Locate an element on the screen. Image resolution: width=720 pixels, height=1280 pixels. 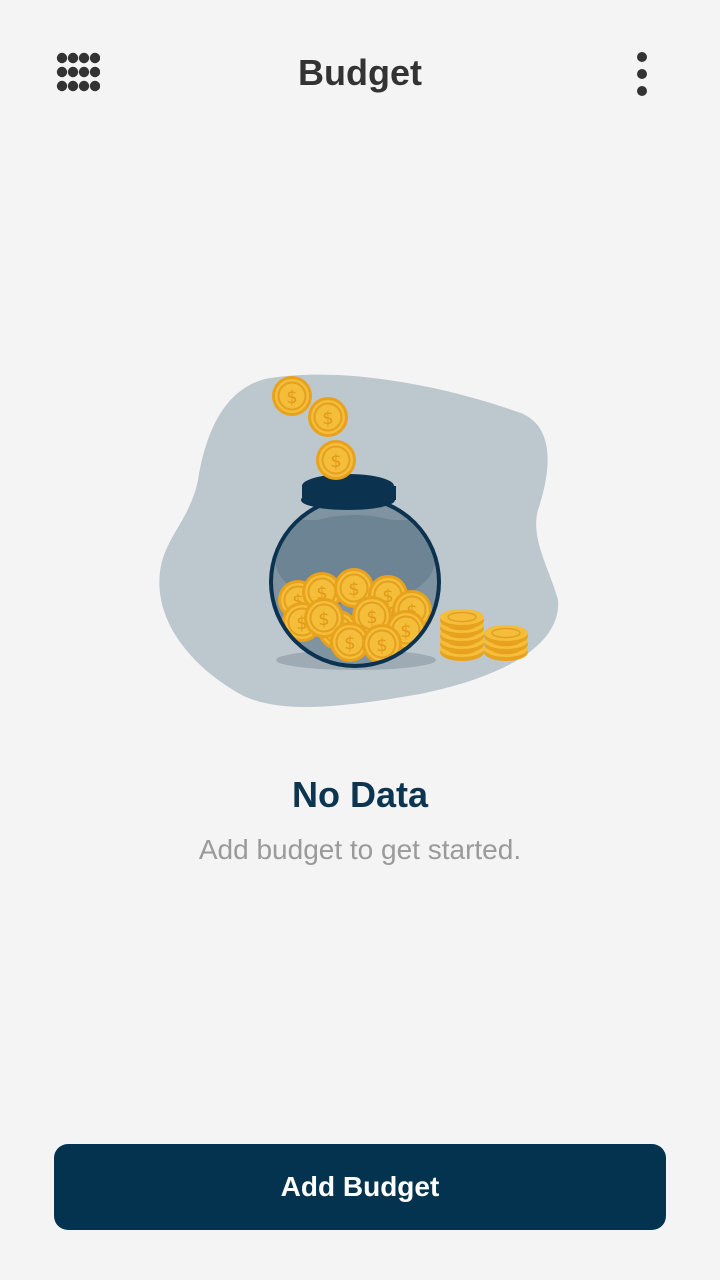
more-vertical-icon is located at coordinates (642, 74).